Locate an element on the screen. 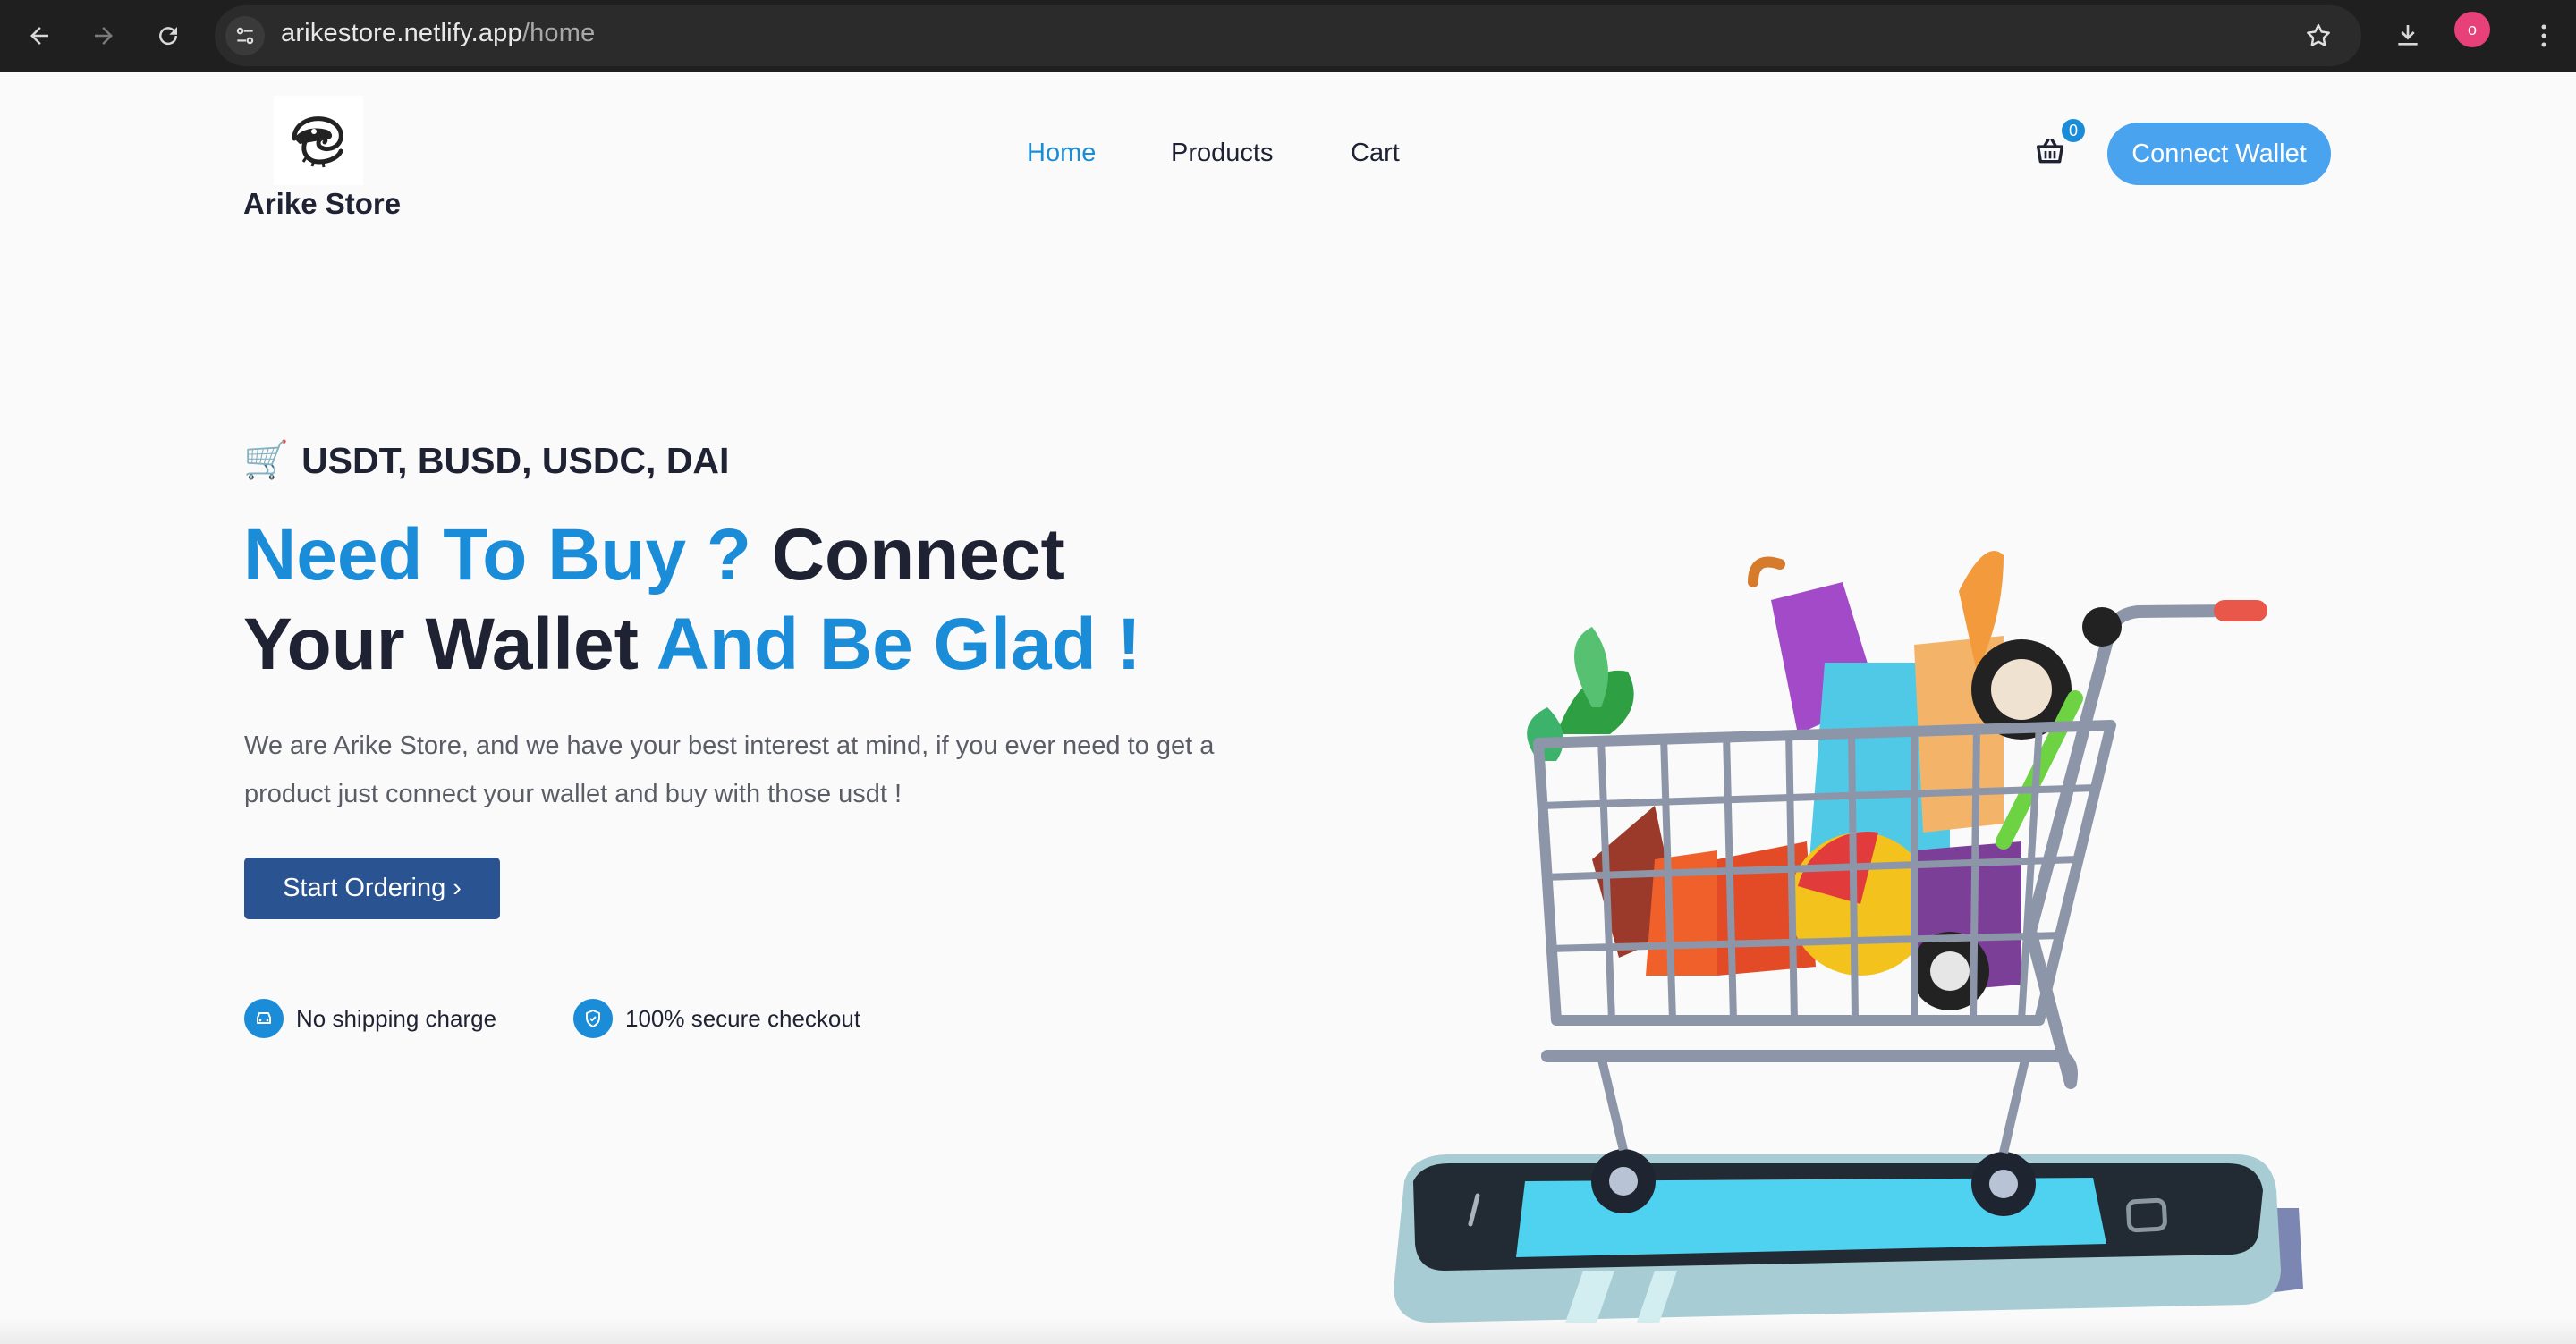  download-icon is located at coordinates (2407, 35).